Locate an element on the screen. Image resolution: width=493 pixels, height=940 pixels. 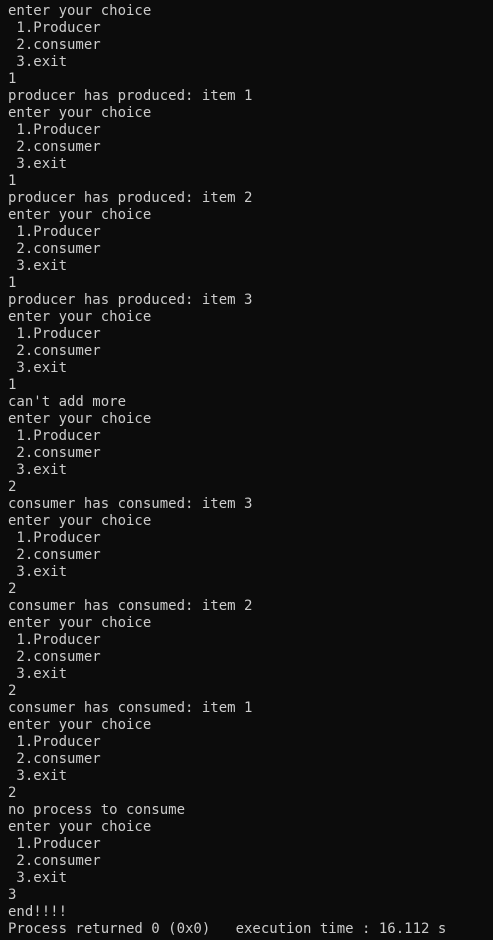
console-line: consumer has consumed: item 3 is located at coordinates (130, 504).